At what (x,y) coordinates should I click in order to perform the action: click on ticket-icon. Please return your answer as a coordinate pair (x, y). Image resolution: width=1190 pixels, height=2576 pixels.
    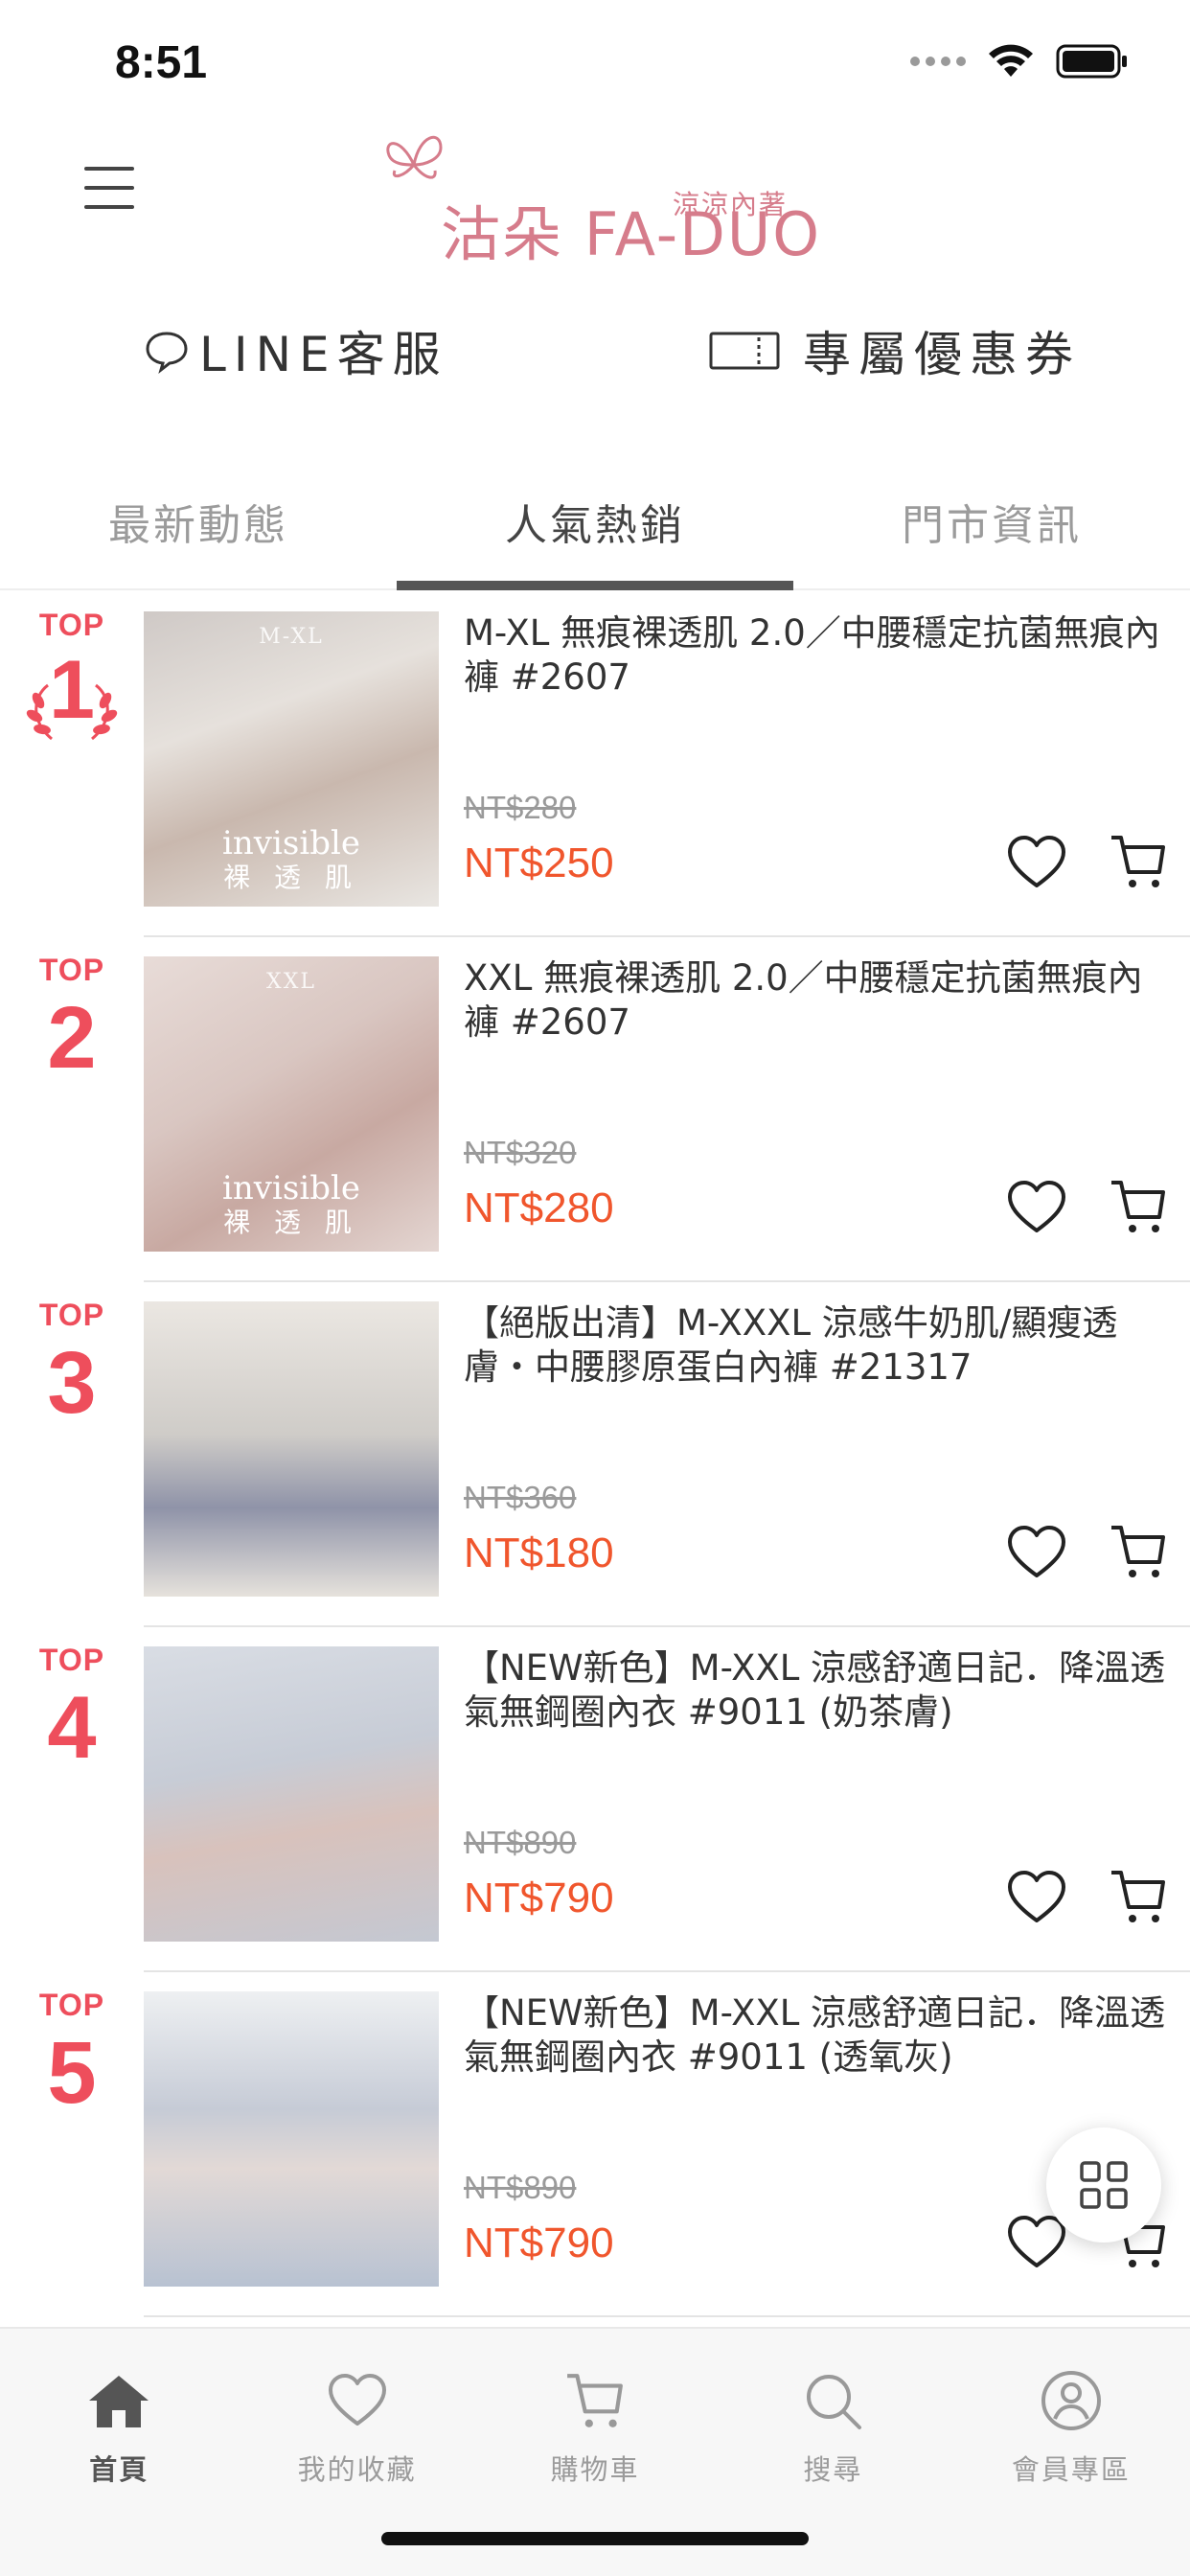
    Looking at the image, I should click on (745, 351).